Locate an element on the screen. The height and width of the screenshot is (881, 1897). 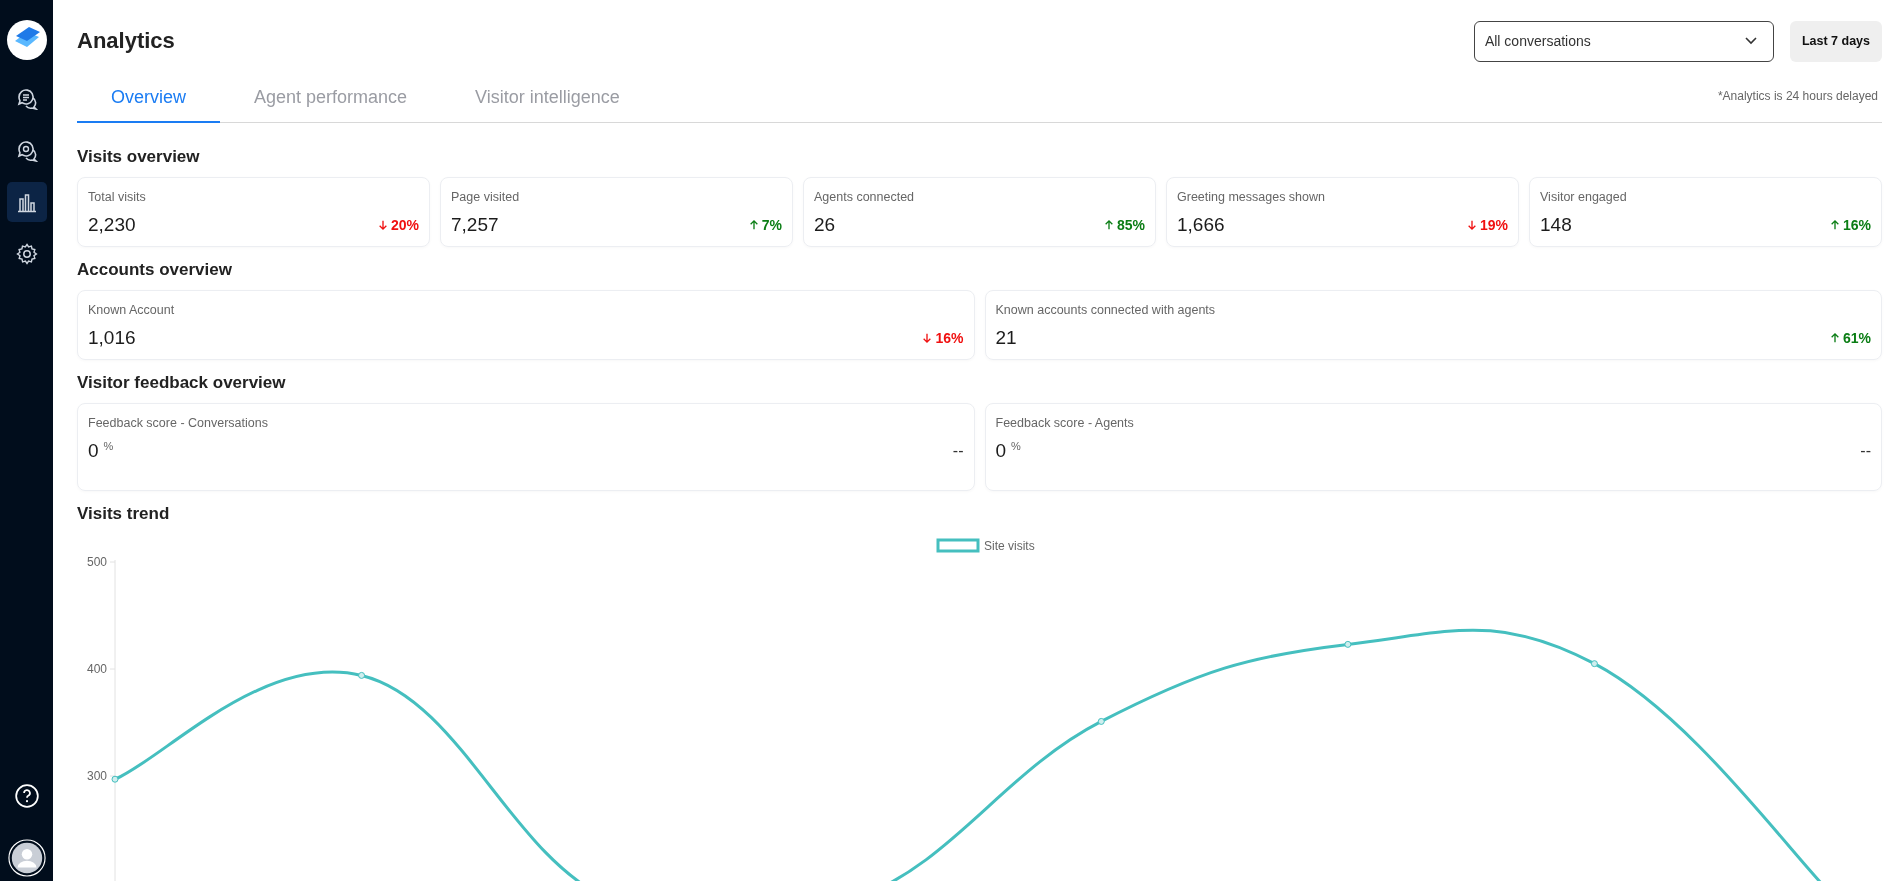
legend-swatch is located at coordinates (958, 545).